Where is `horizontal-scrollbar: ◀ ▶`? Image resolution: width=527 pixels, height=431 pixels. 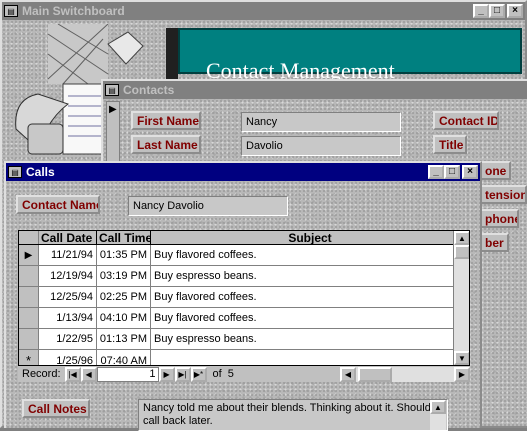
horizontal-scrollbar: ◀ ▶ is located at coordinates (405, 374).